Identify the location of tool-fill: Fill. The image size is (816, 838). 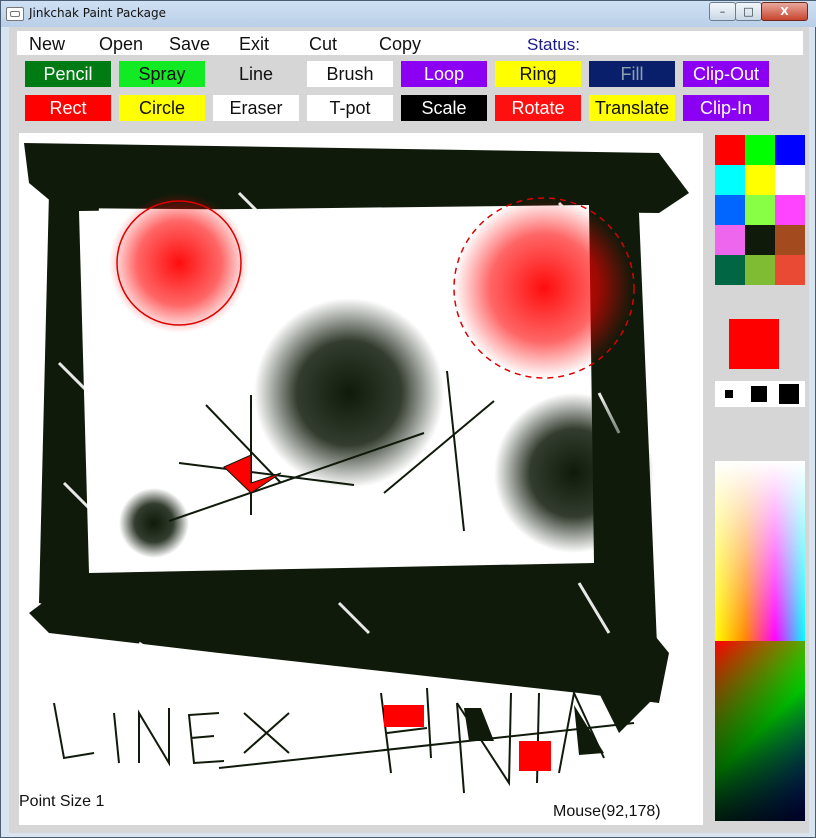
(632, 74).